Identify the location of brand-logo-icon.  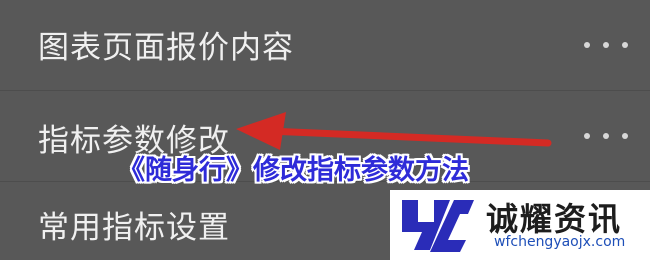
(438, 226).